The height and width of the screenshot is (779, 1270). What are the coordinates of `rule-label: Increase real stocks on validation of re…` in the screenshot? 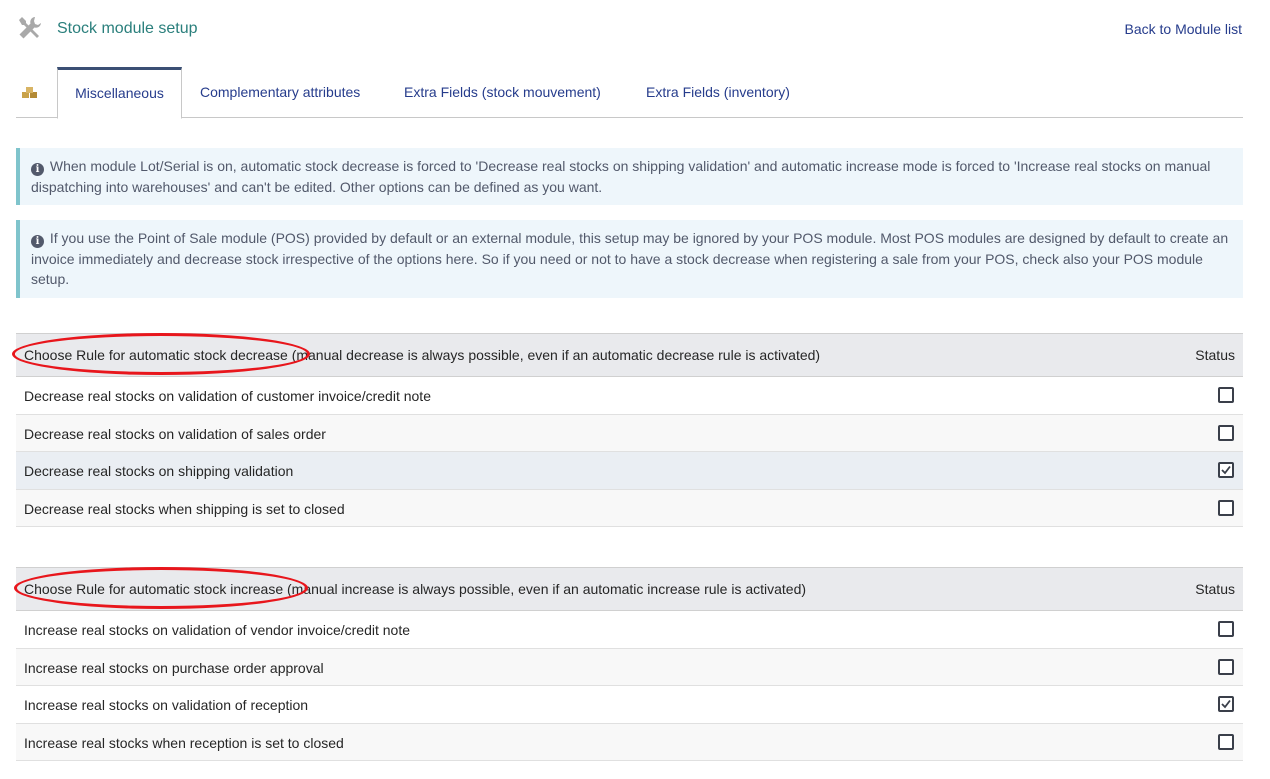 It's located at (166, 705).